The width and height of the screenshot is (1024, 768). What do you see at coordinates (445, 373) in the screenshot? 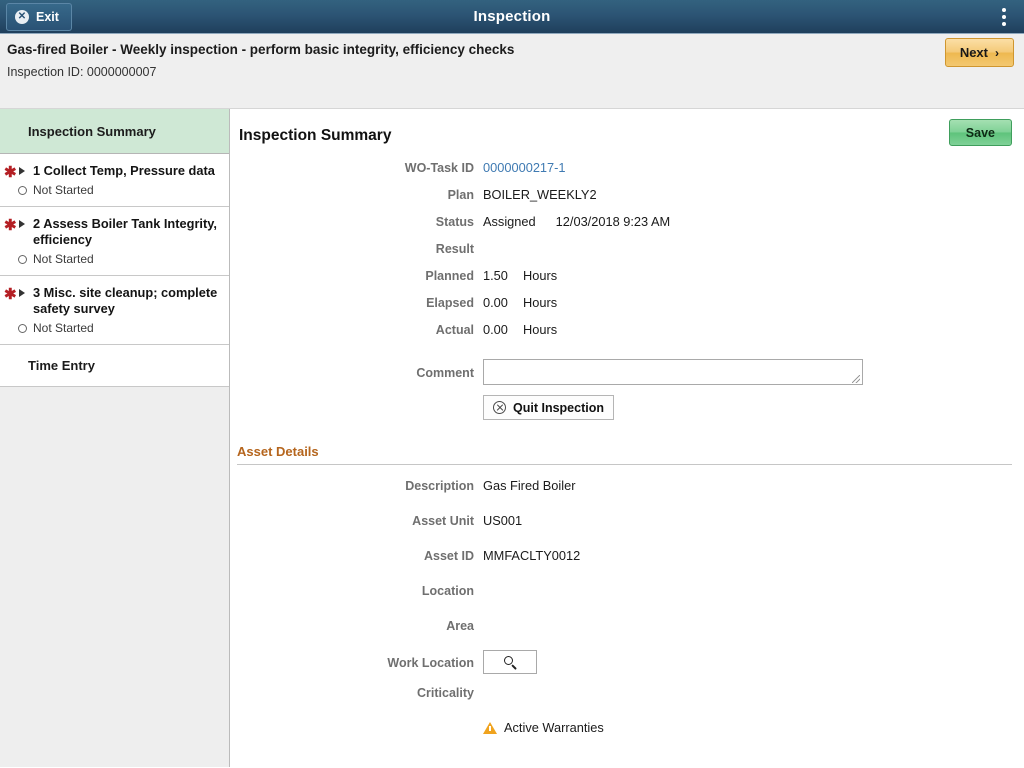
I see `comment-label: Comment` at bounding box center [445, 373].